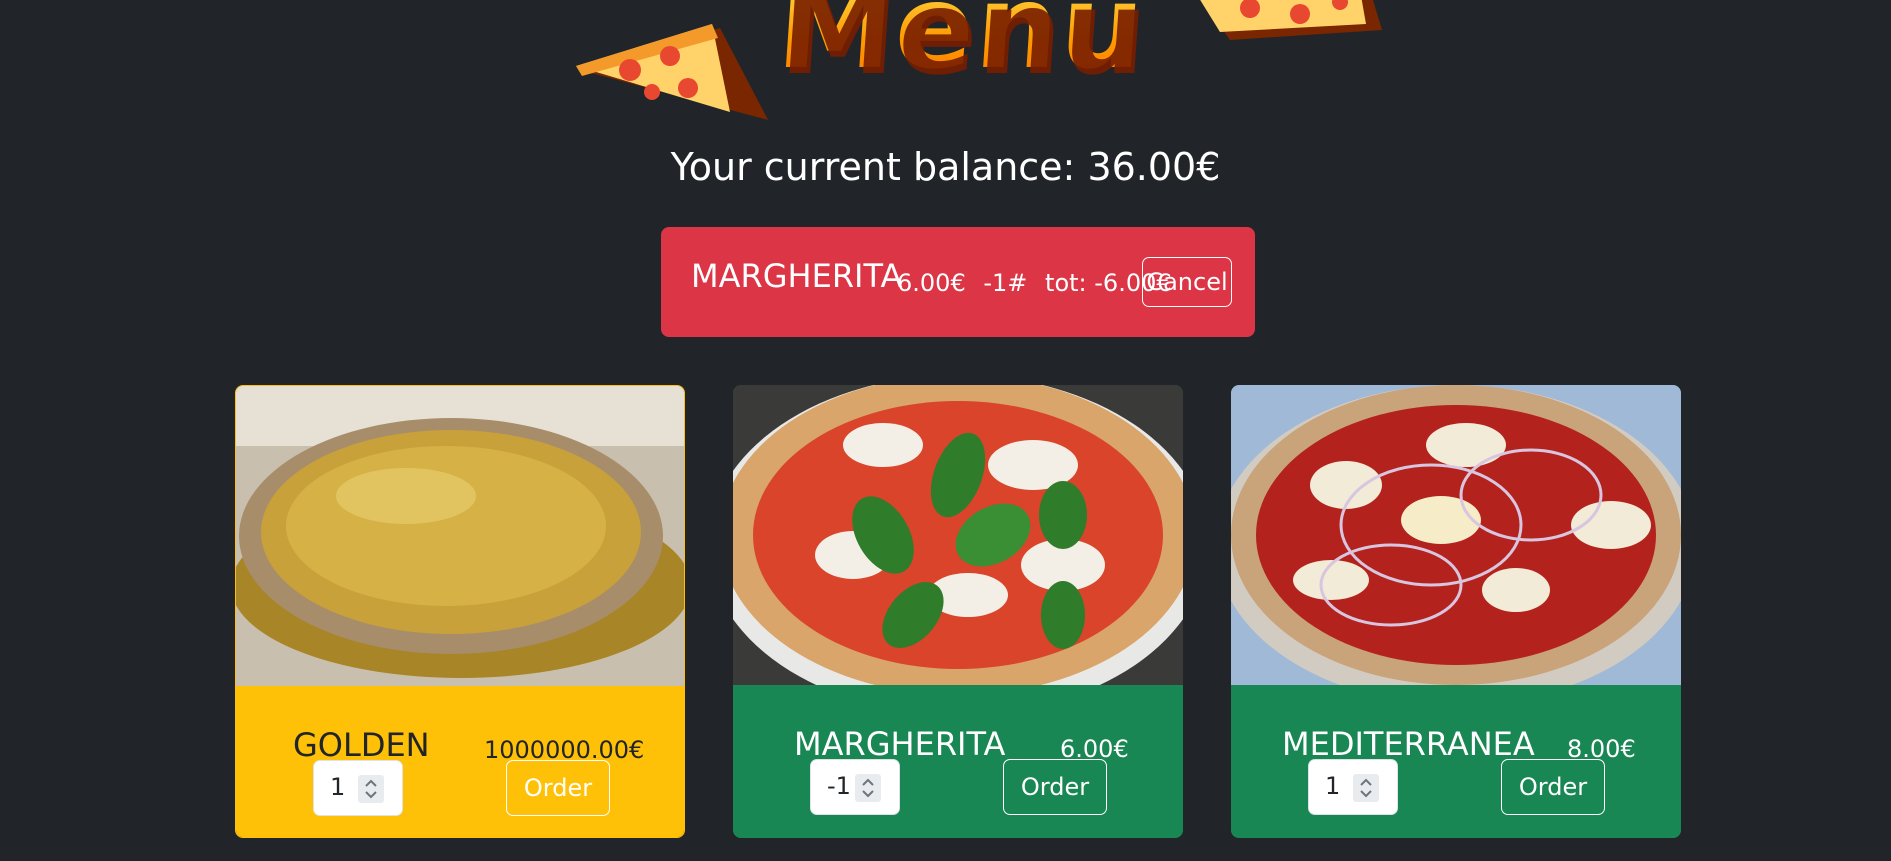  What do you see at coordinates (1005, 283) in the screenshot?
I see `cart-item-quantity: -1#` at bounding box center [1005, 283].